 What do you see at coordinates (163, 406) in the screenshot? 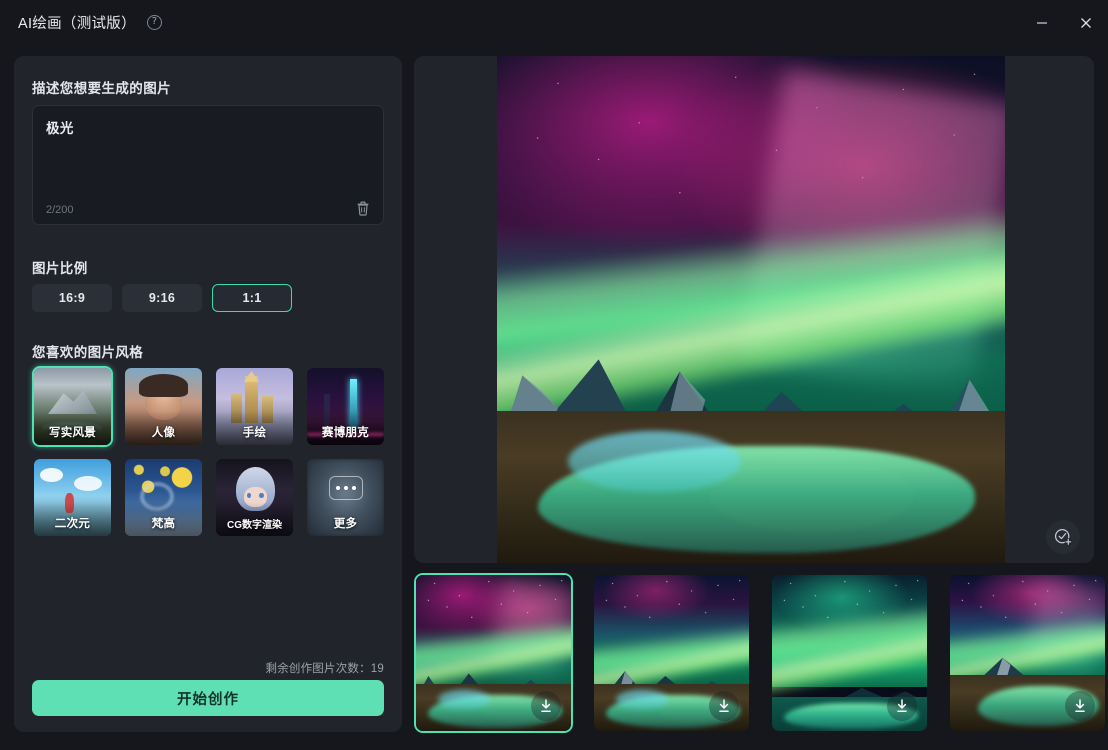
I see `style-option-portrait: 人像` at bounding box center [163, 406].